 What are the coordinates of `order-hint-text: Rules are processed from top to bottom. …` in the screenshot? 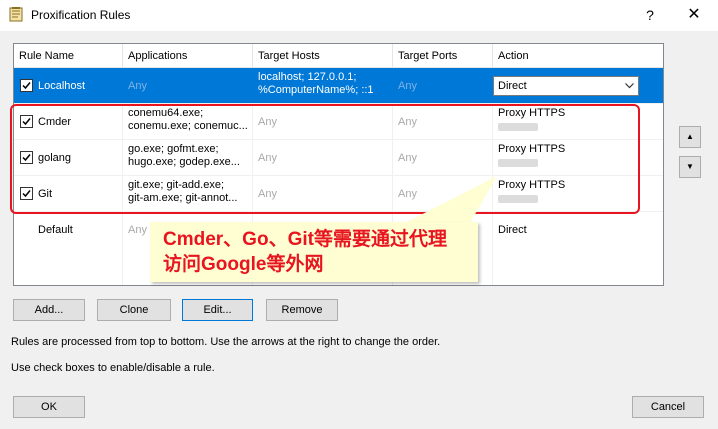 It's located at (226, 342).